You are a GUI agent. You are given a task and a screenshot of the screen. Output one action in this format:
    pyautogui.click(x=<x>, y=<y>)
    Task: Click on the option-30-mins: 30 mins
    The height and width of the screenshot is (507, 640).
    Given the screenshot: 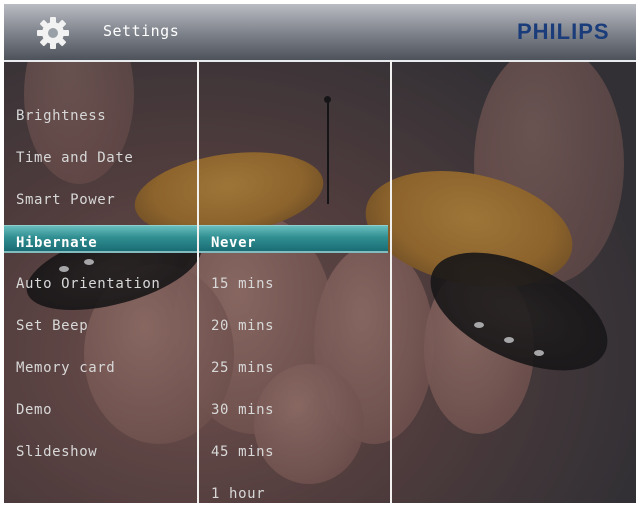 What is the action you would take?
    pyautogui.click(x=242, y=410)
    